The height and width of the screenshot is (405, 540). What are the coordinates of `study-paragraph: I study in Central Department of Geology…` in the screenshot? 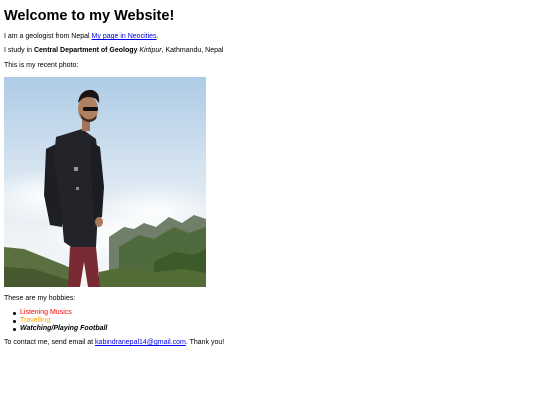 It's located at (113, 51).